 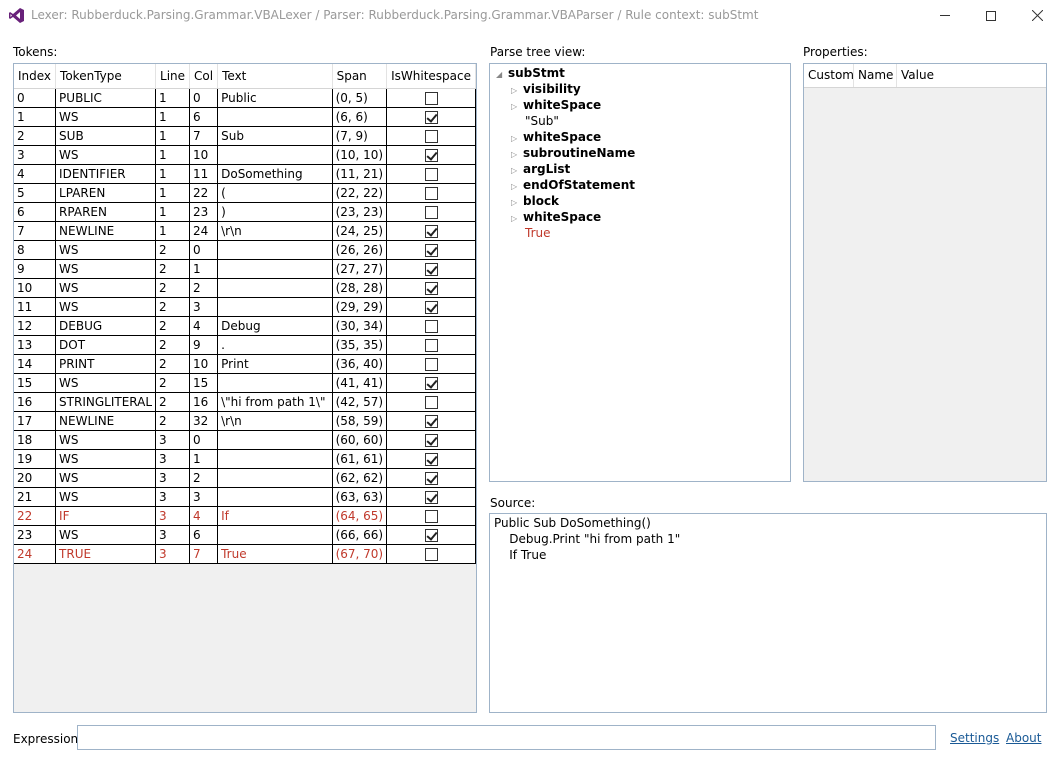 What do you see at coordinates (925, 272) in the screenshot?
I see `properties-grid: Custom Name Value` at bounding box center [925, 272].